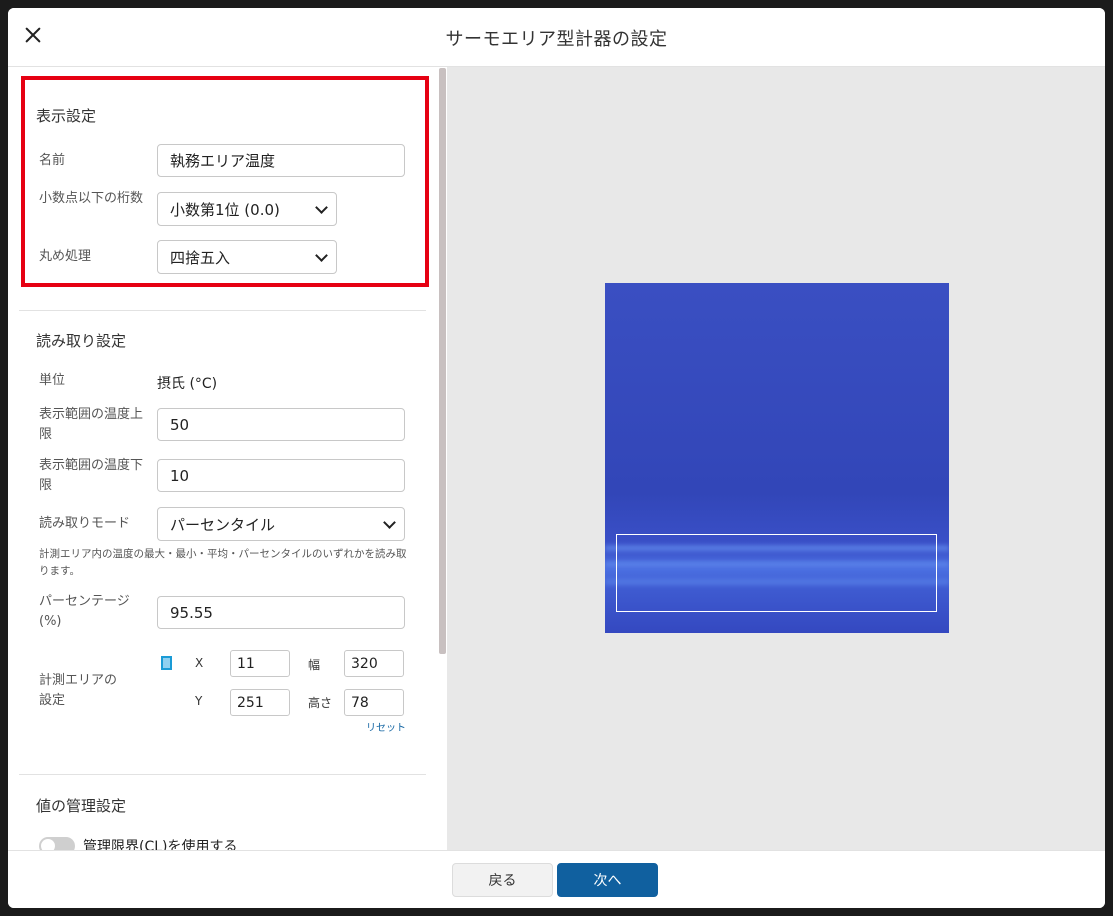  What do you see at coordinates (48, 844) in the screenshot?
I see `toggle-knob` at bounding box center [48, 844].